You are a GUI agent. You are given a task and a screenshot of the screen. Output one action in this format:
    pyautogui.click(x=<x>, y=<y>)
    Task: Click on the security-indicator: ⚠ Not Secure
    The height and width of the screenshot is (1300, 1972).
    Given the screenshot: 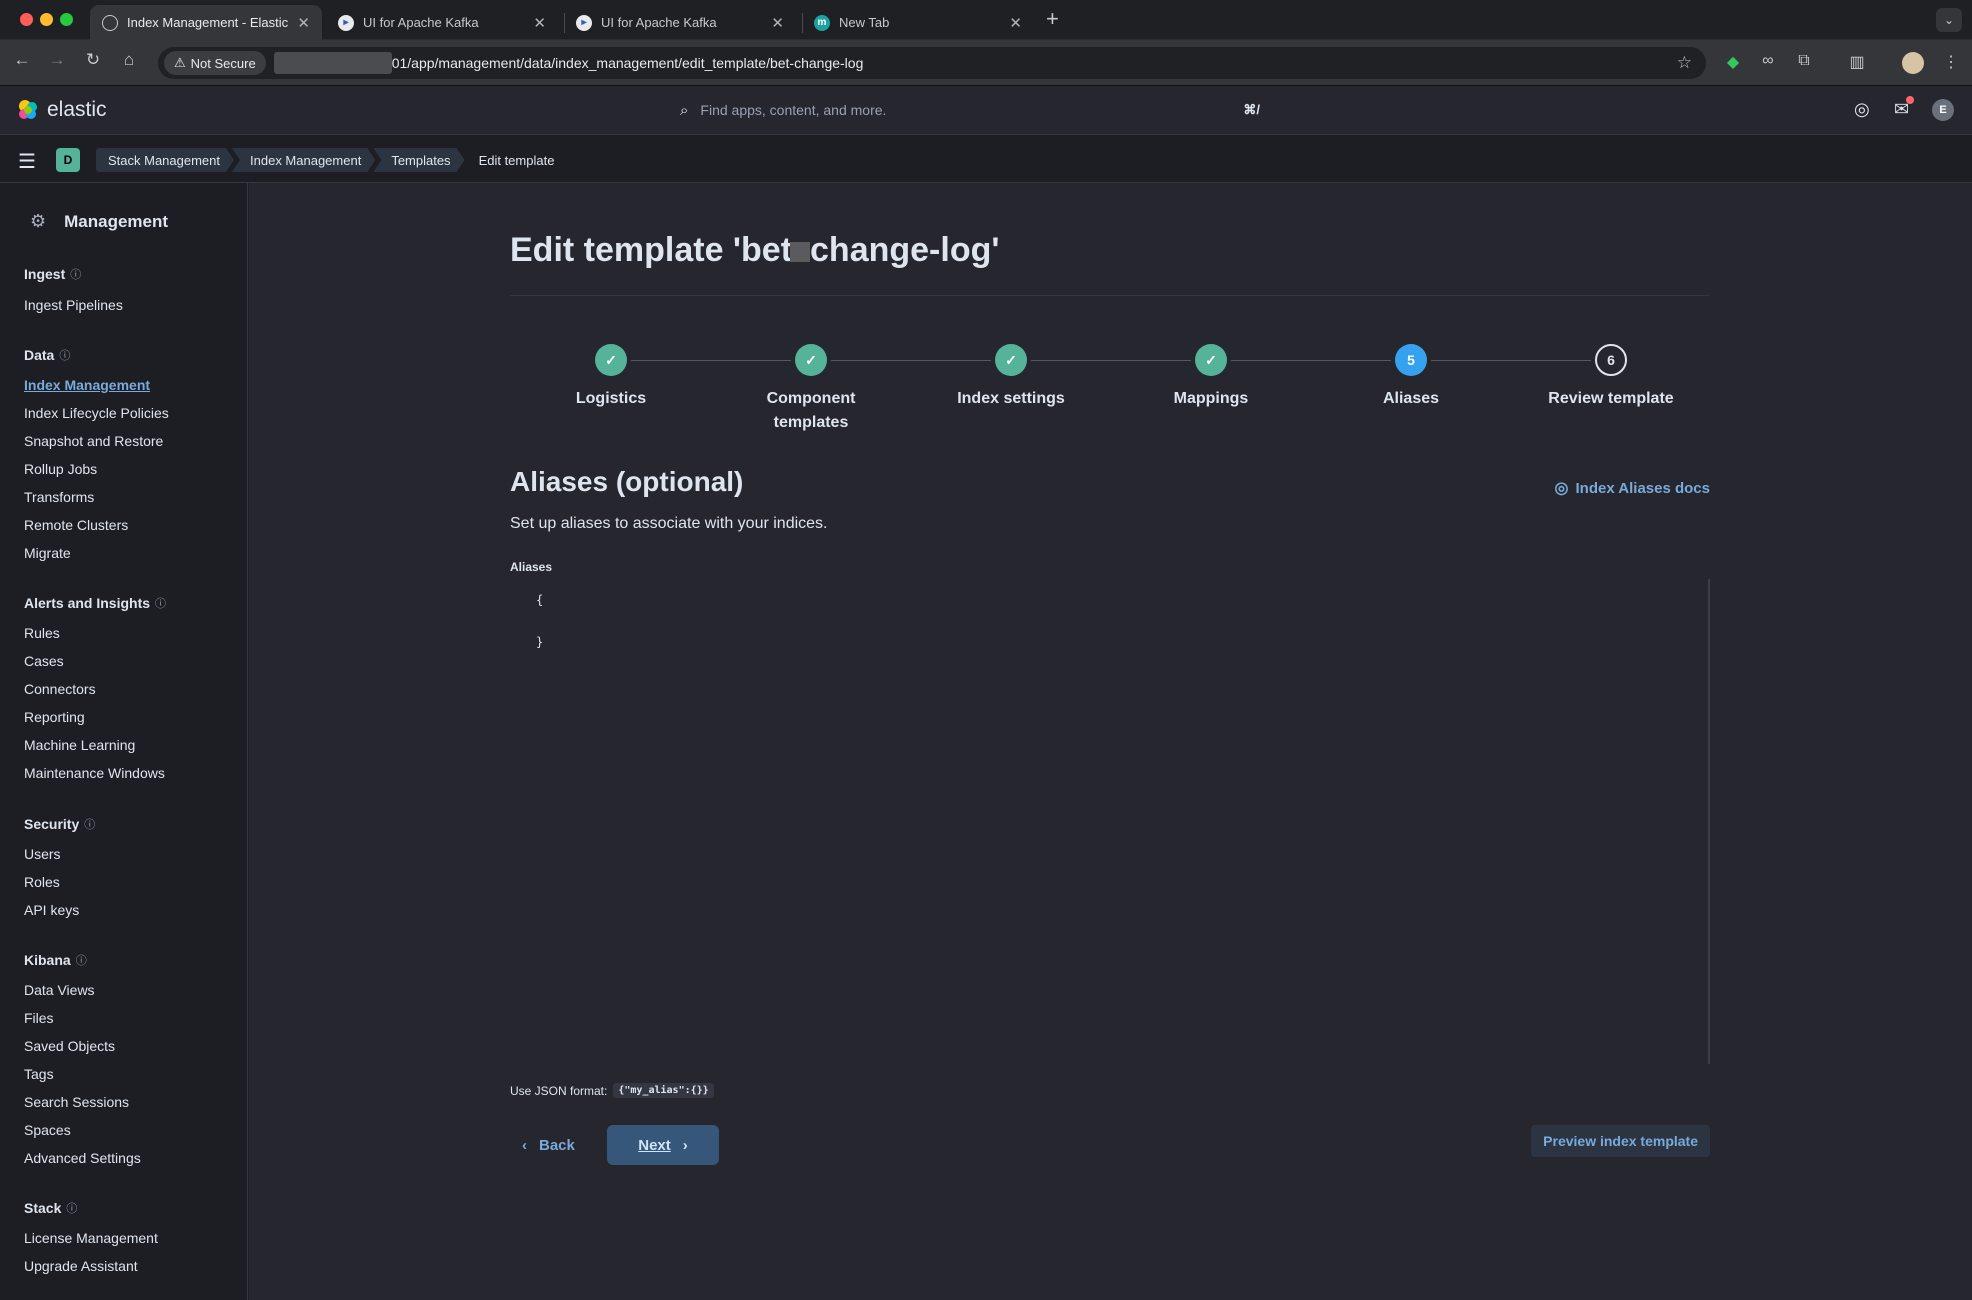 What is the action you would take?
    pyautogui.click(x=215, y=63)
    